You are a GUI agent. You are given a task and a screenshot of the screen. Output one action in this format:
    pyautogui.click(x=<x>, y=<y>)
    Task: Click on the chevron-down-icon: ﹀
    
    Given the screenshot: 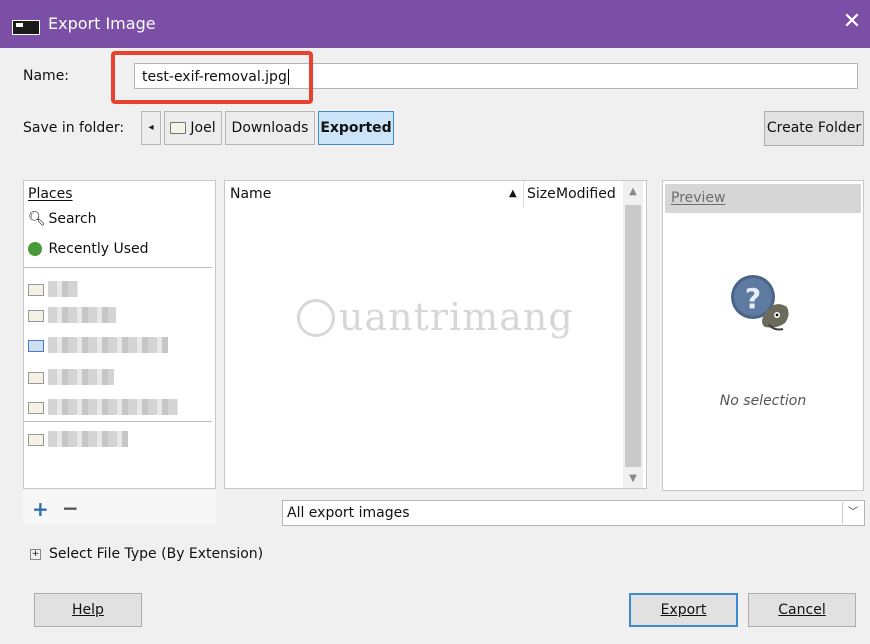 What is the action you would take?
    pyautogui.click(x=852, y=513)
    